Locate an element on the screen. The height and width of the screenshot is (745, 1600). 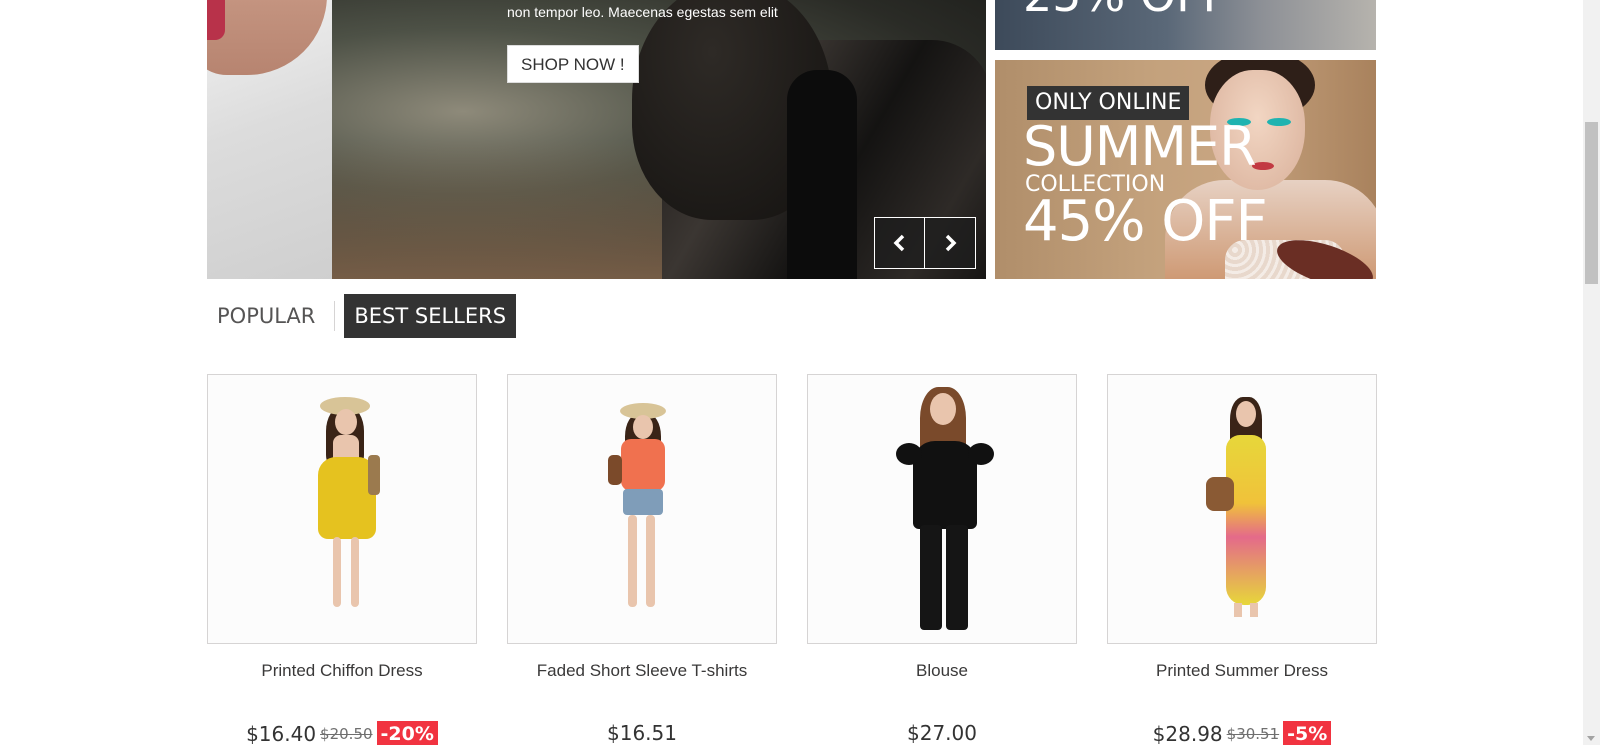
product-price: $27.00 is located at coordinates (942, 733).